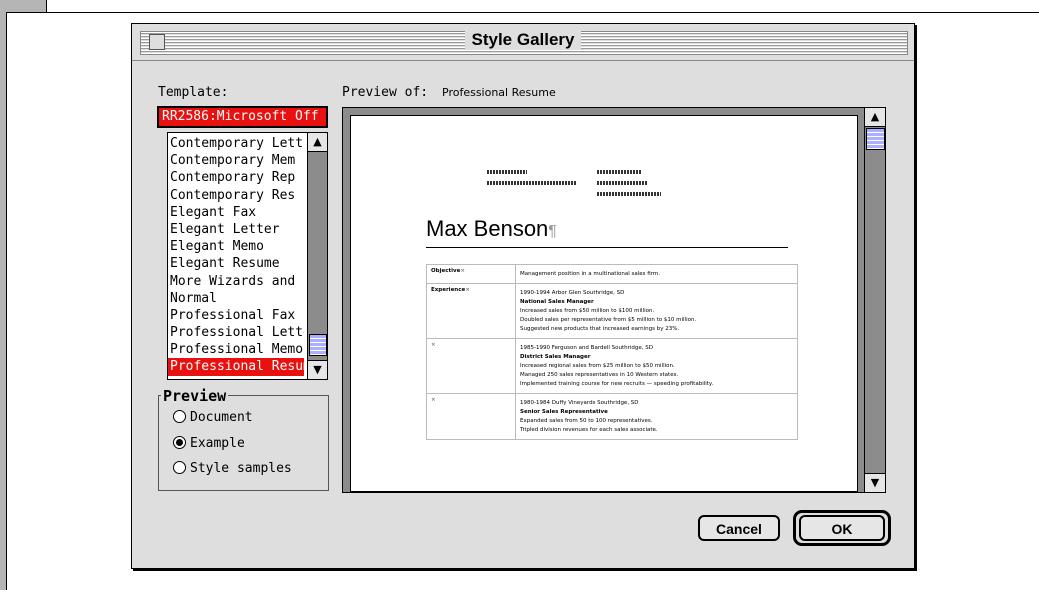  I want to click on title-divider, so click(523, 60).